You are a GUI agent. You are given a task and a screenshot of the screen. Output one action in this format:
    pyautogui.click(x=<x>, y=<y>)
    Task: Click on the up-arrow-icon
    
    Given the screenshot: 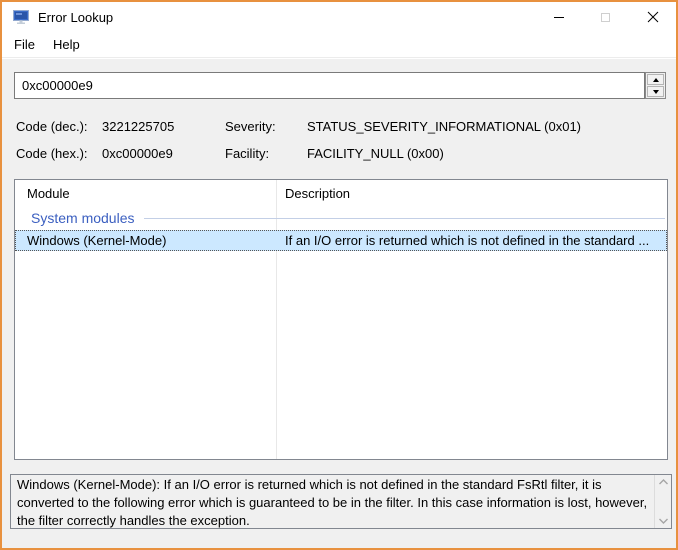 What is the action you would take?
    pyautogui.click(x=655, y=79)
    